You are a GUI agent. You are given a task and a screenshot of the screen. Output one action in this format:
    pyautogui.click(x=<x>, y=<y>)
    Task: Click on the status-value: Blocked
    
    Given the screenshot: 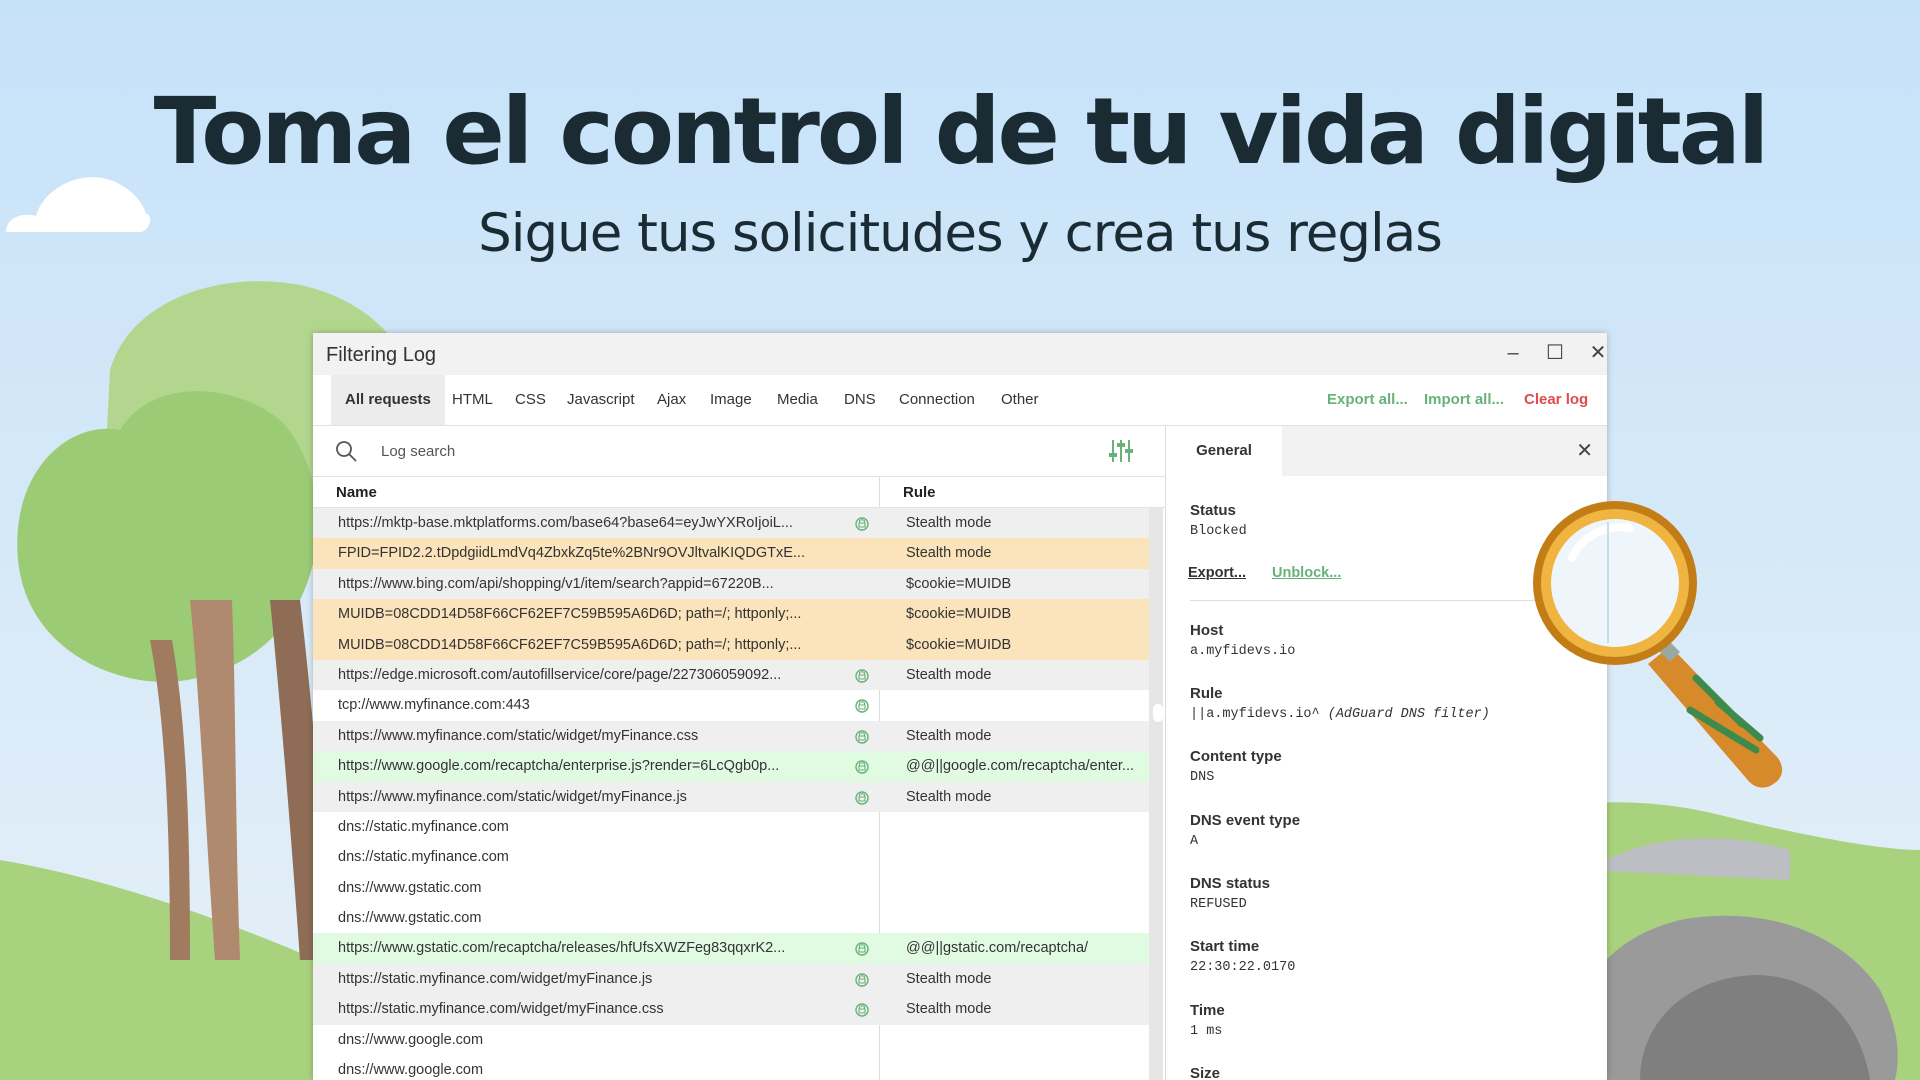 What is the action you would take?
    pyautogui.click(x=1218, y=531)
    